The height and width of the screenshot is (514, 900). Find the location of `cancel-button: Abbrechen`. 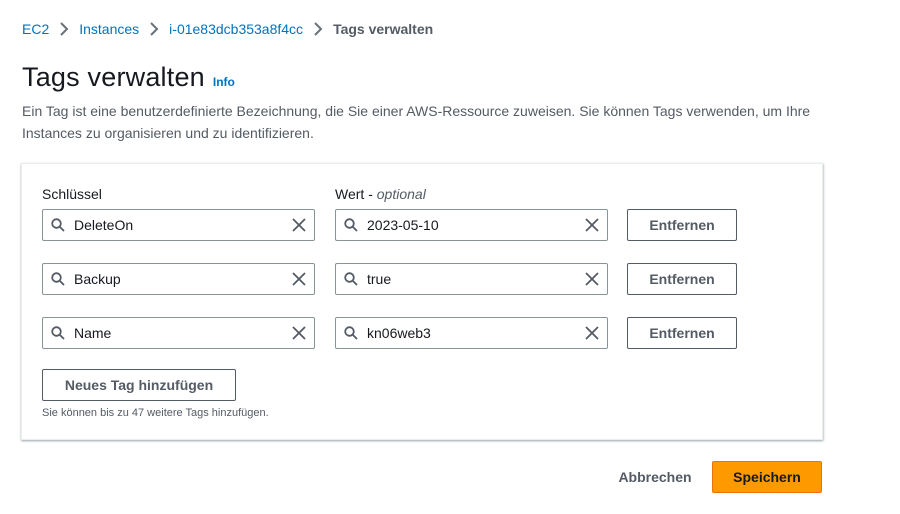

cancel-button: Abbrechen is located at coordinates (655, 477).